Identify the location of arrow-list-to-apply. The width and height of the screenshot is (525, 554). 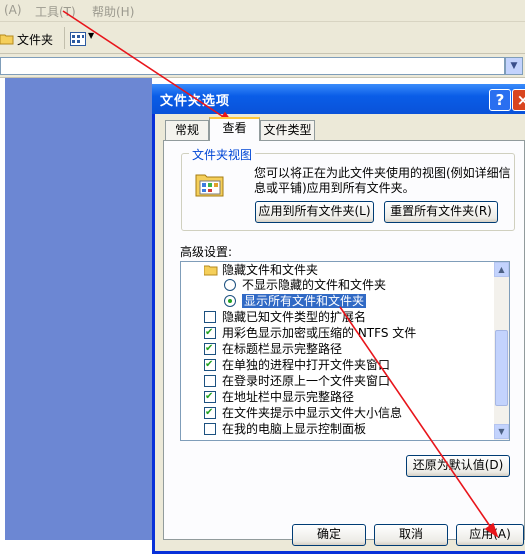
(417, 419).